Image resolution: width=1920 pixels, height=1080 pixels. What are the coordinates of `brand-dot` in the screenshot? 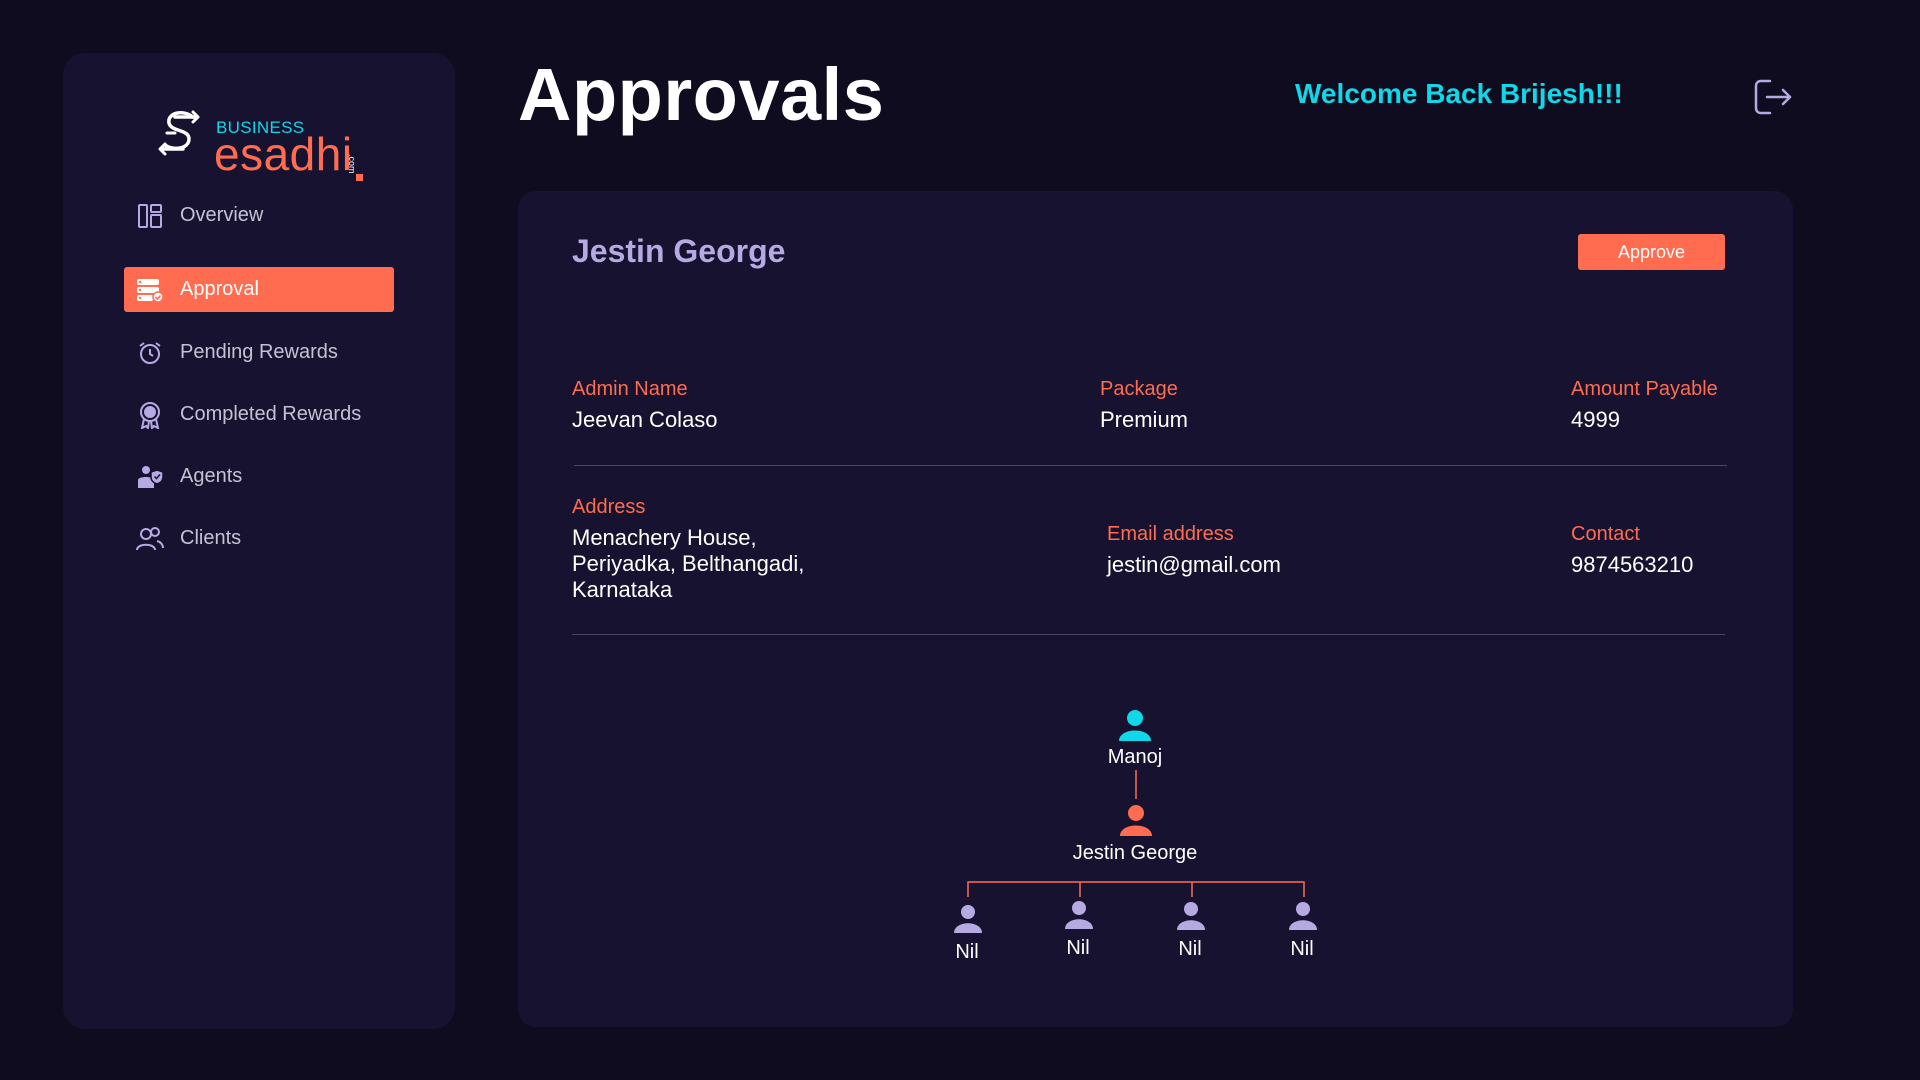 It's located at (359, 177).